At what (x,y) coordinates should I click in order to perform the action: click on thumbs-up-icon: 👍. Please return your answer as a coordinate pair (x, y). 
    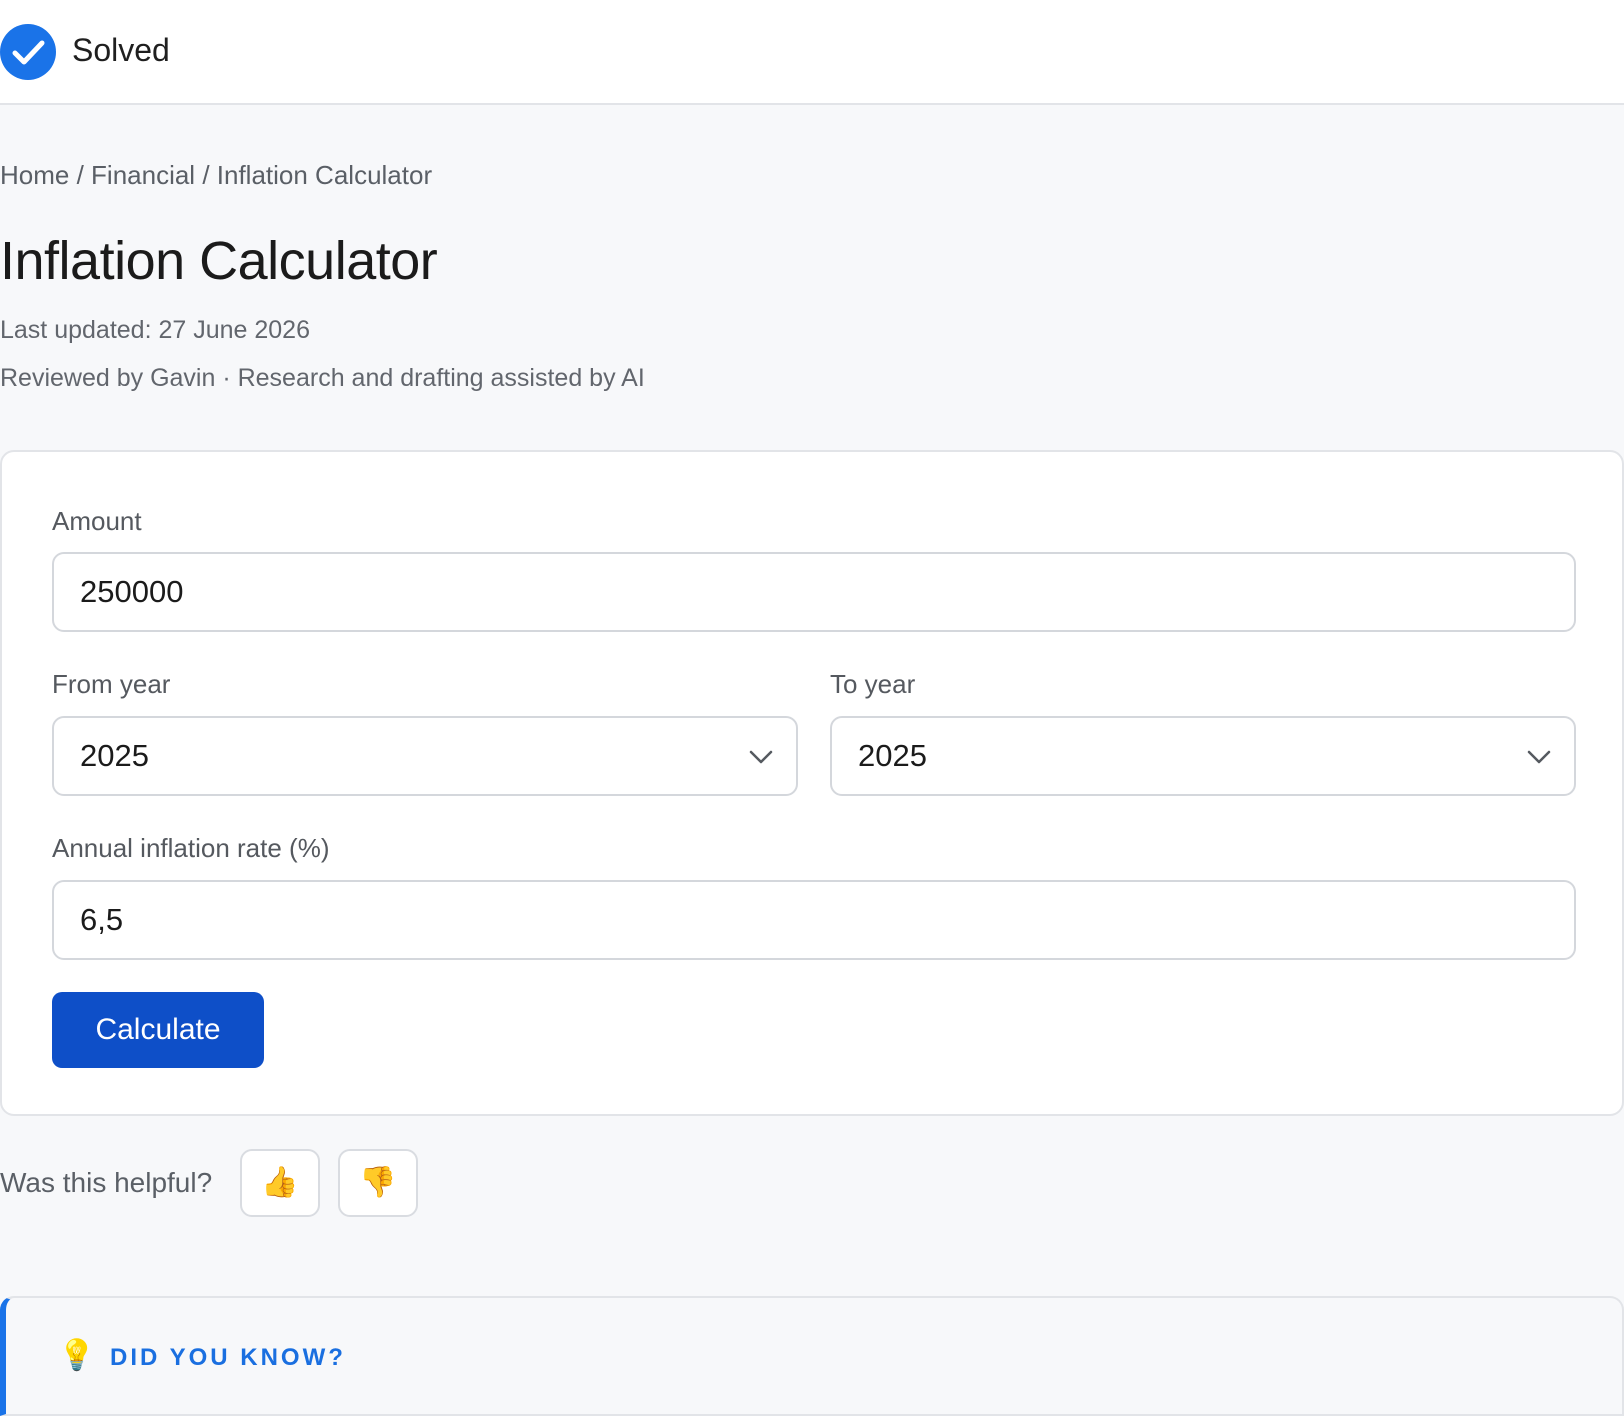
    Looking at the image, I should click on (280, 1182).